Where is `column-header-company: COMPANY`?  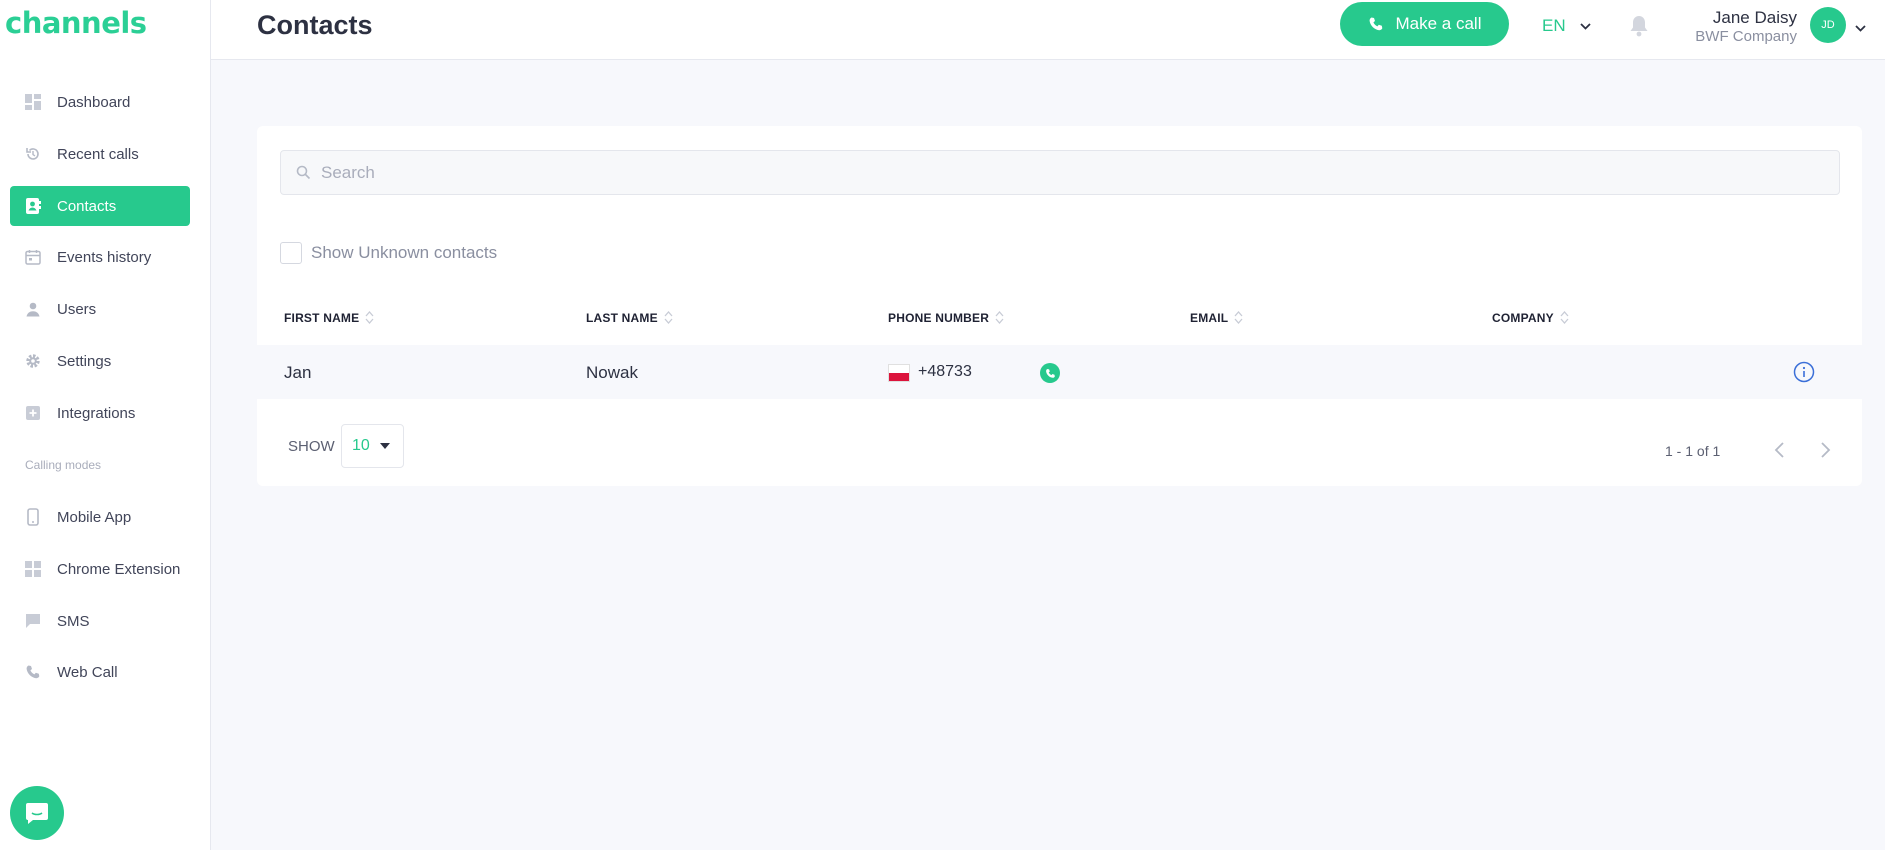 column-header-company: COMPANY is located at coordinates (1530, 317).